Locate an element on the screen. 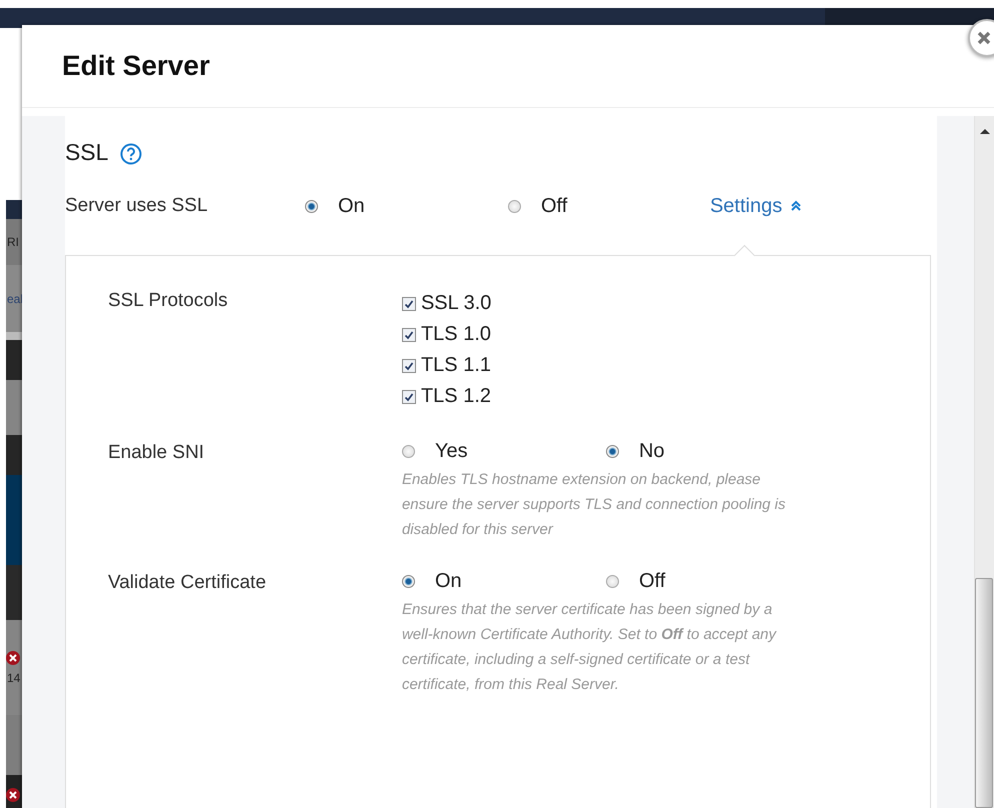 Image resolution: width=994 pixels, height=808 pixels. scrollbar is located at coordinates (984, 462).